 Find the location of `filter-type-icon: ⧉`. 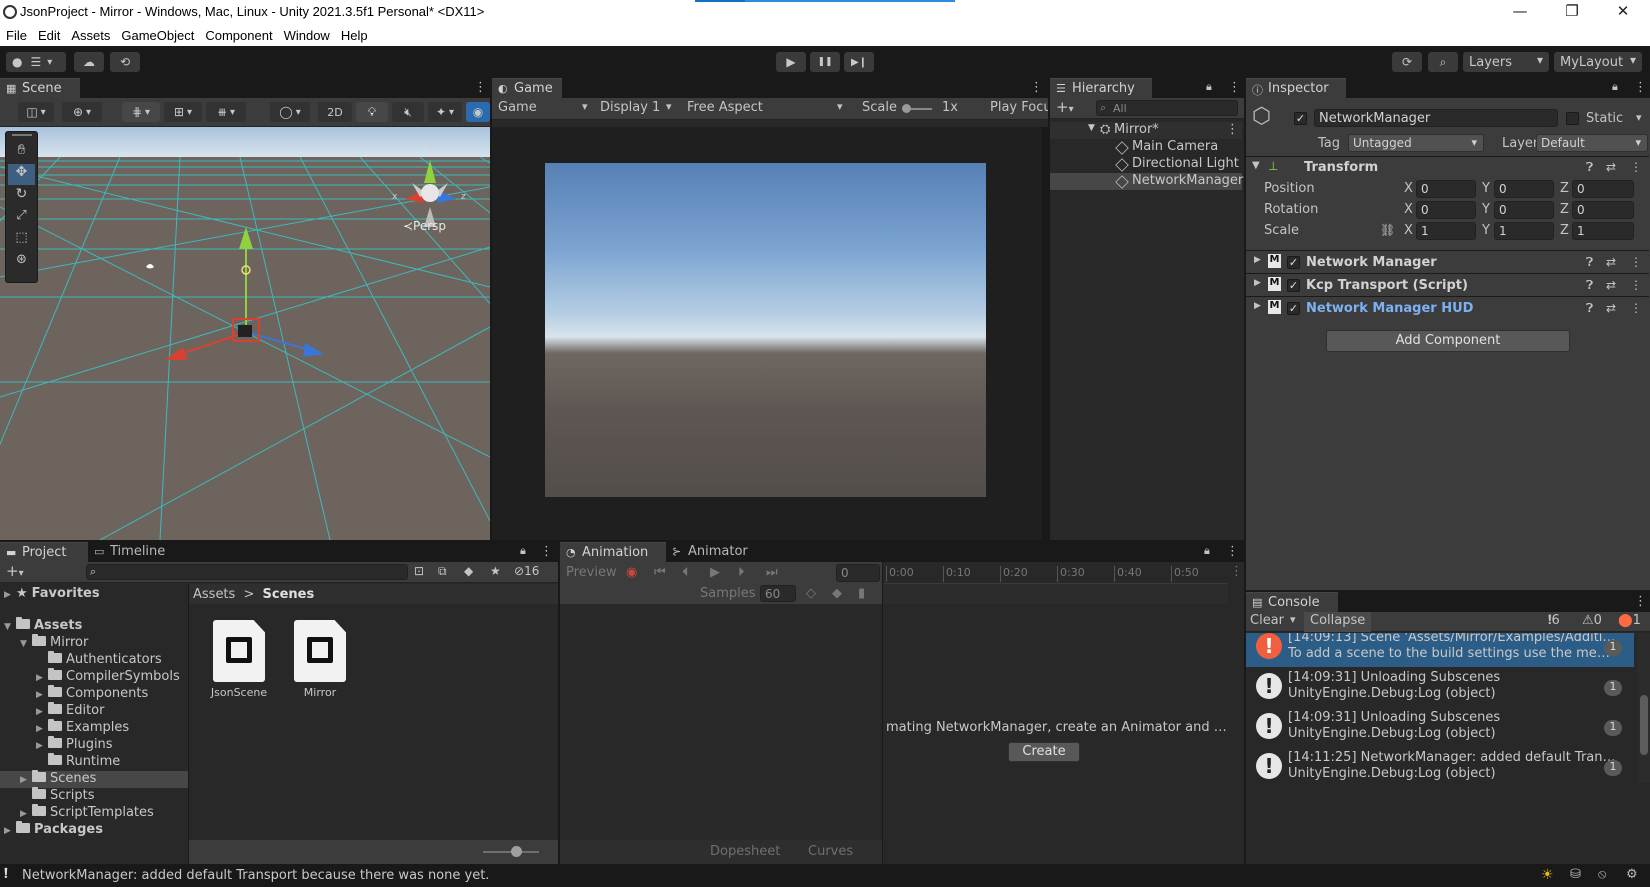

filter-type-icon: ⧉ is located at coordinates (442, 571).